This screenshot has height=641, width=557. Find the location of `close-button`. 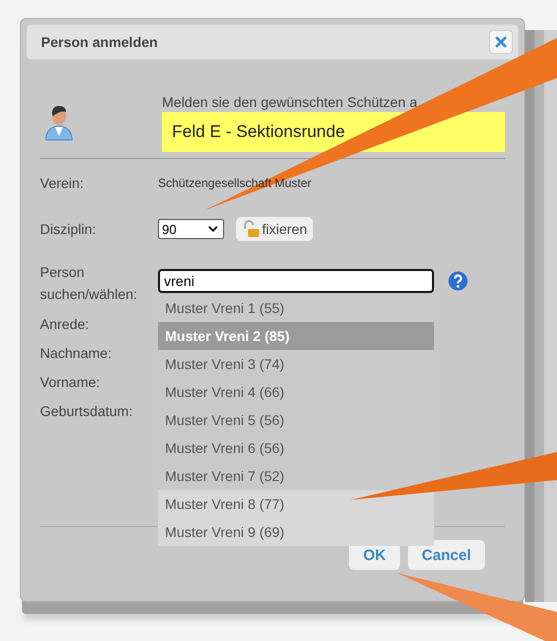

close-button is located at coordinates (501, 42).